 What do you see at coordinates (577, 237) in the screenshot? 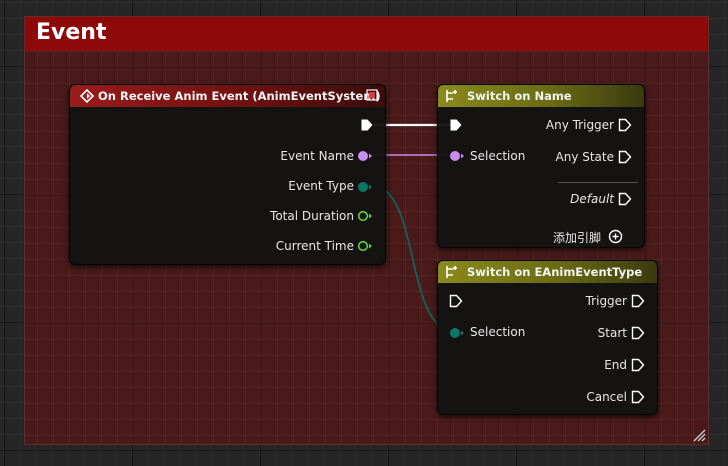
I see `add-pin-label: 添加引脚` at bounding box center [577, 237].